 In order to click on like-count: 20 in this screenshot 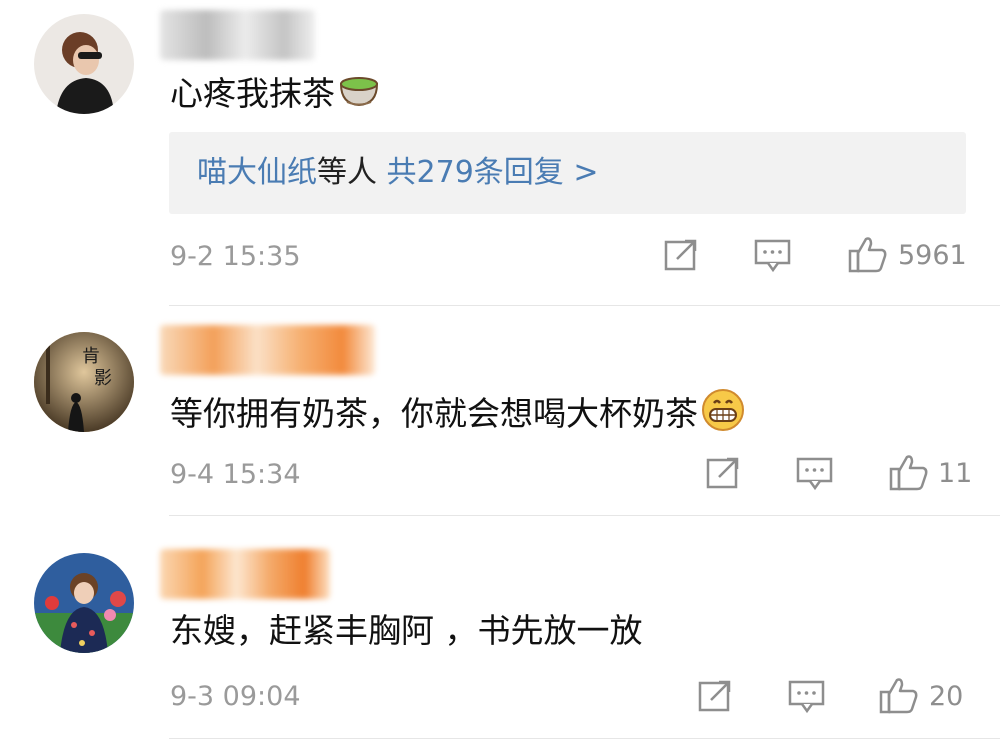, I will do `click(946, 696)`.